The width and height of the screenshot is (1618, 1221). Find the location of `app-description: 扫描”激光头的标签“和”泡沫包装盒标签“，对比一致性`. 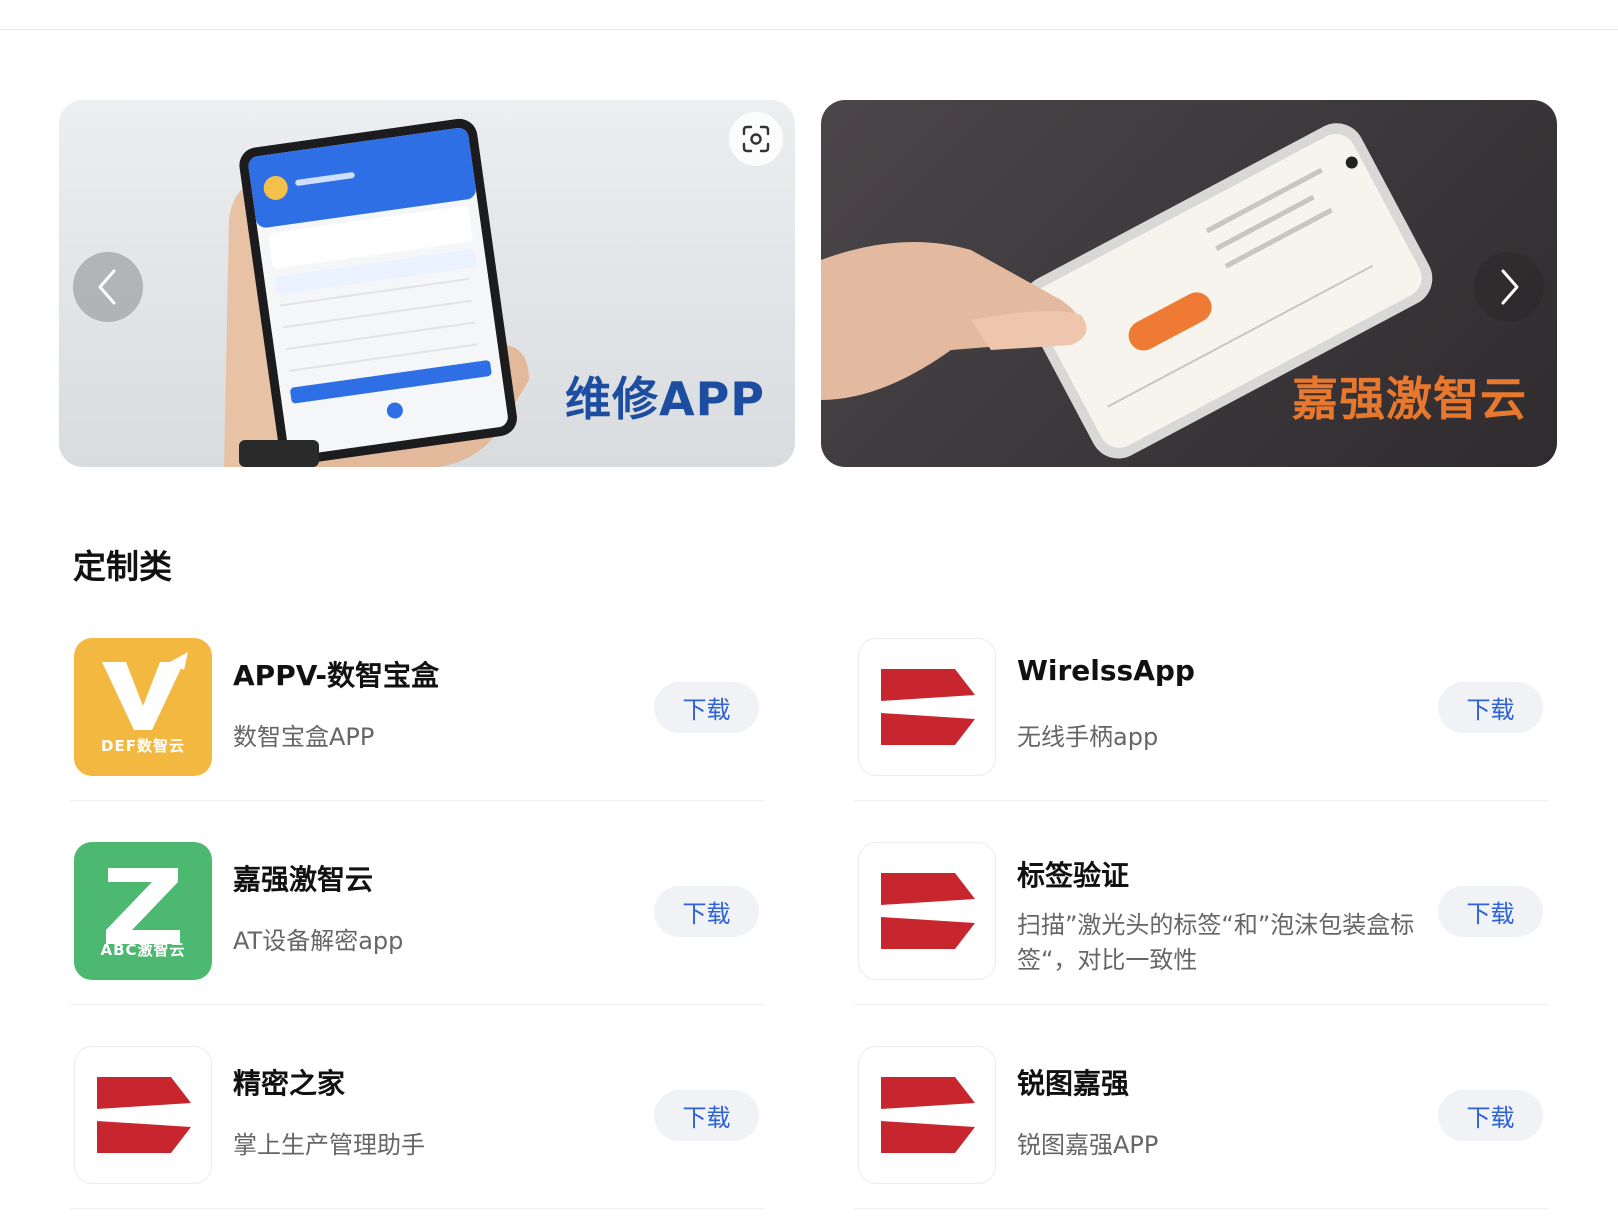

app-description: 扫描”激光头的标签“和”泡沫包装盒标签“，对比一致性 is located at coordinates (1216, 942).